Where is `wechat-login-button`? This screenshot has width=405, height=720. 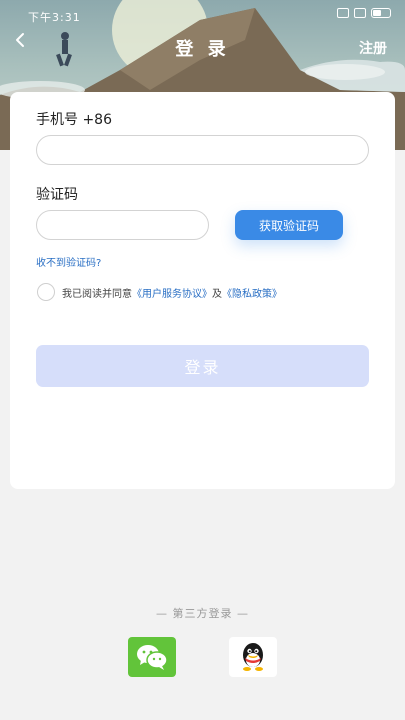
wechat-login-button is located at coordinates (152, 657).